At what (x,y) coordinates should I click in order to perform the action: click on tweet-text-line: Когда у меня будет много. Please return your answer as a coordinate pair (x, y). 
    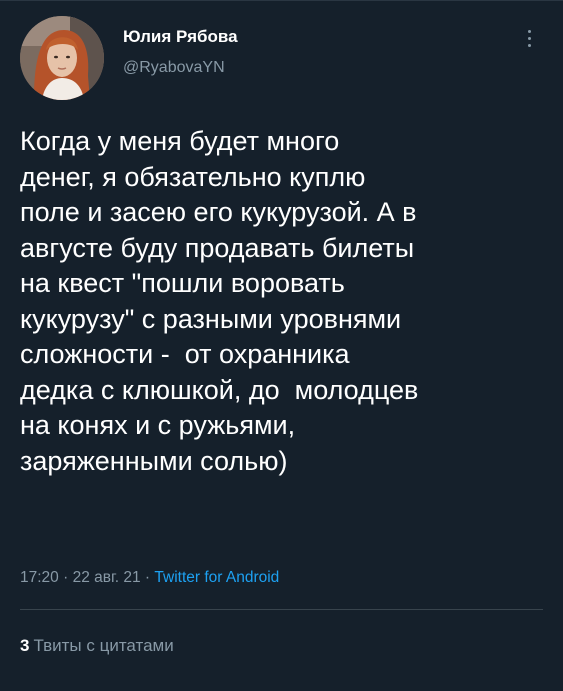
    Looking at the image, I should click on (180, 141).